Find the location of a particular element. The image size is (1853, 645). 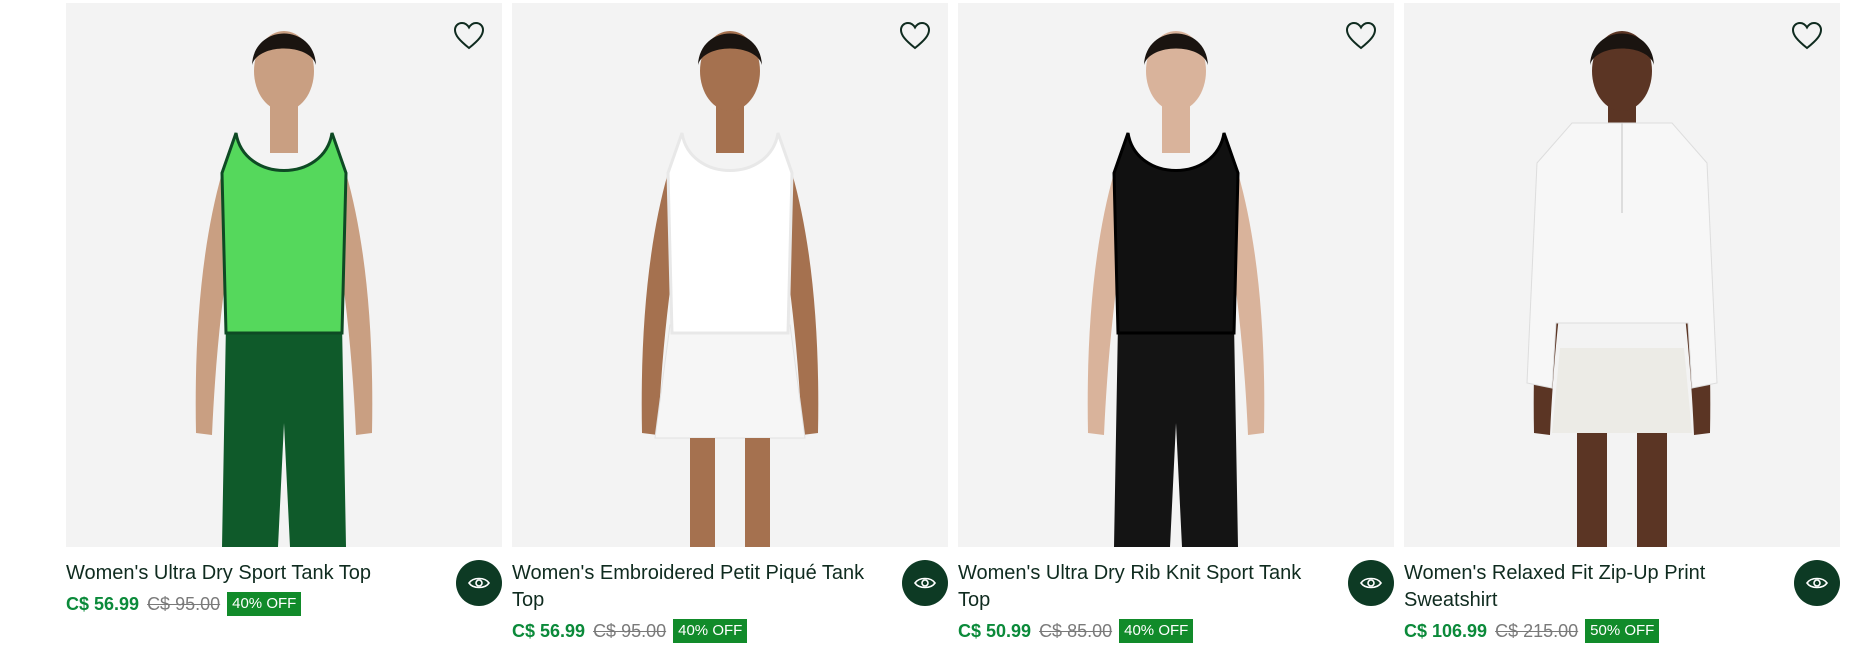

original-price: C$ 215.00 is located at coordinates (1537, 630).